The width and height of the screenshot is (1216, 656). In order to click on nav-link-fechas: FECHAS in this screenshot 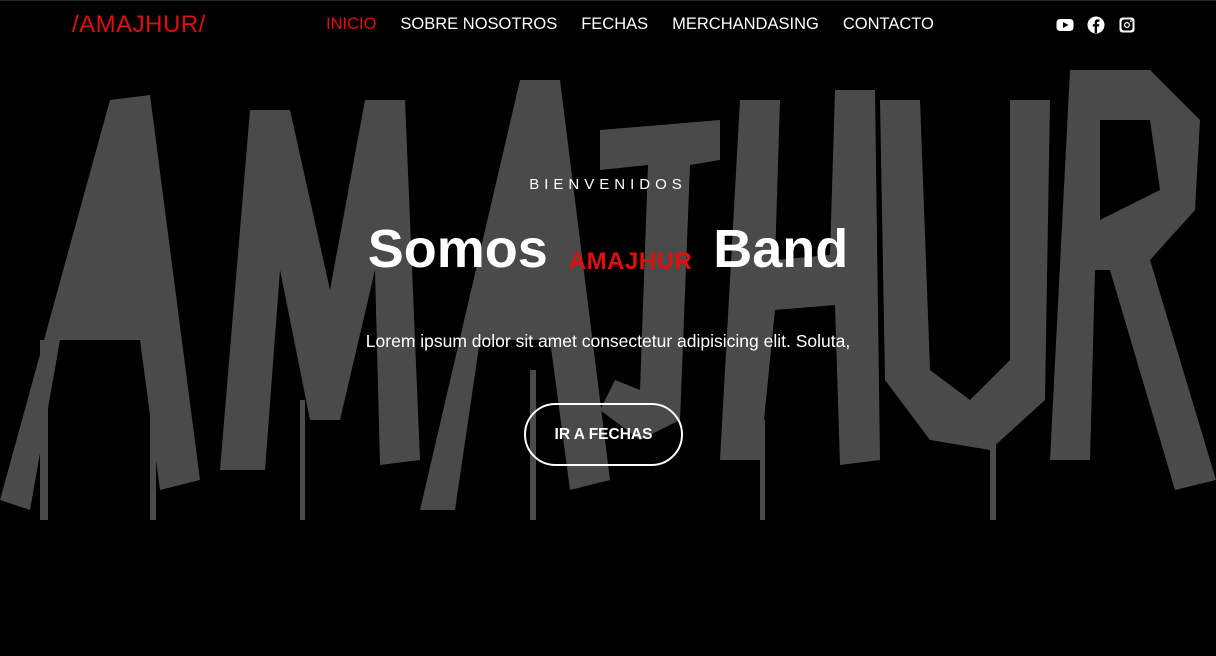, I will do `click(614, 24)`.